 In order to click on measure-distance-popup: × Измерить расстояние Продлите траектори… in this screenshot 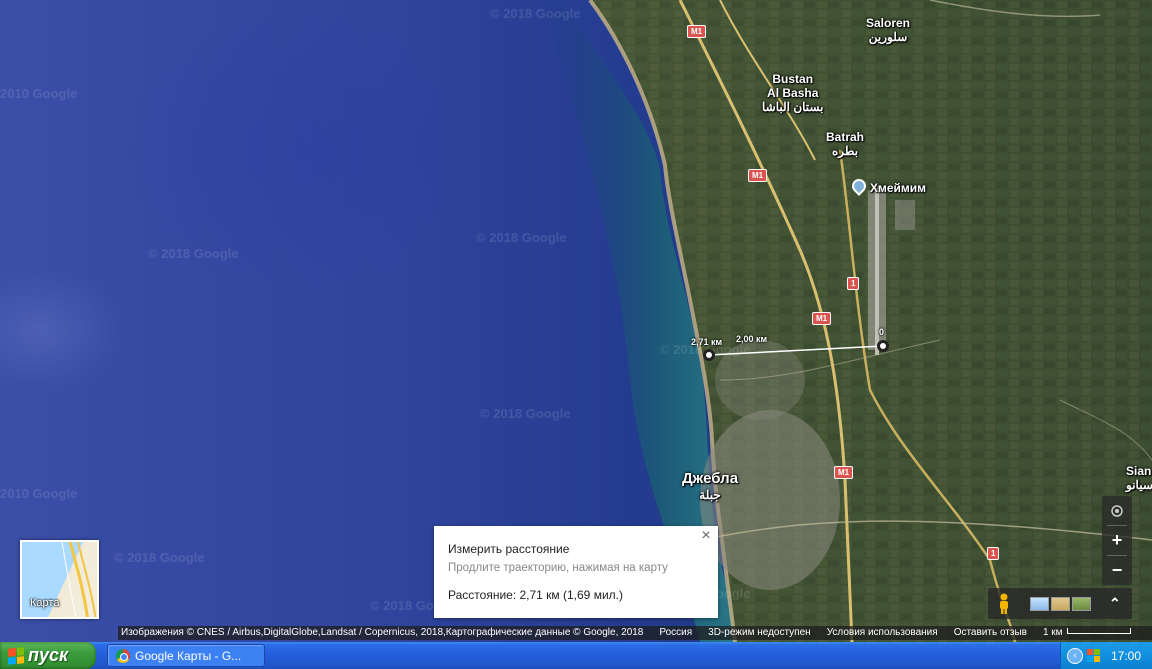, I will do `click(576, 572)`.